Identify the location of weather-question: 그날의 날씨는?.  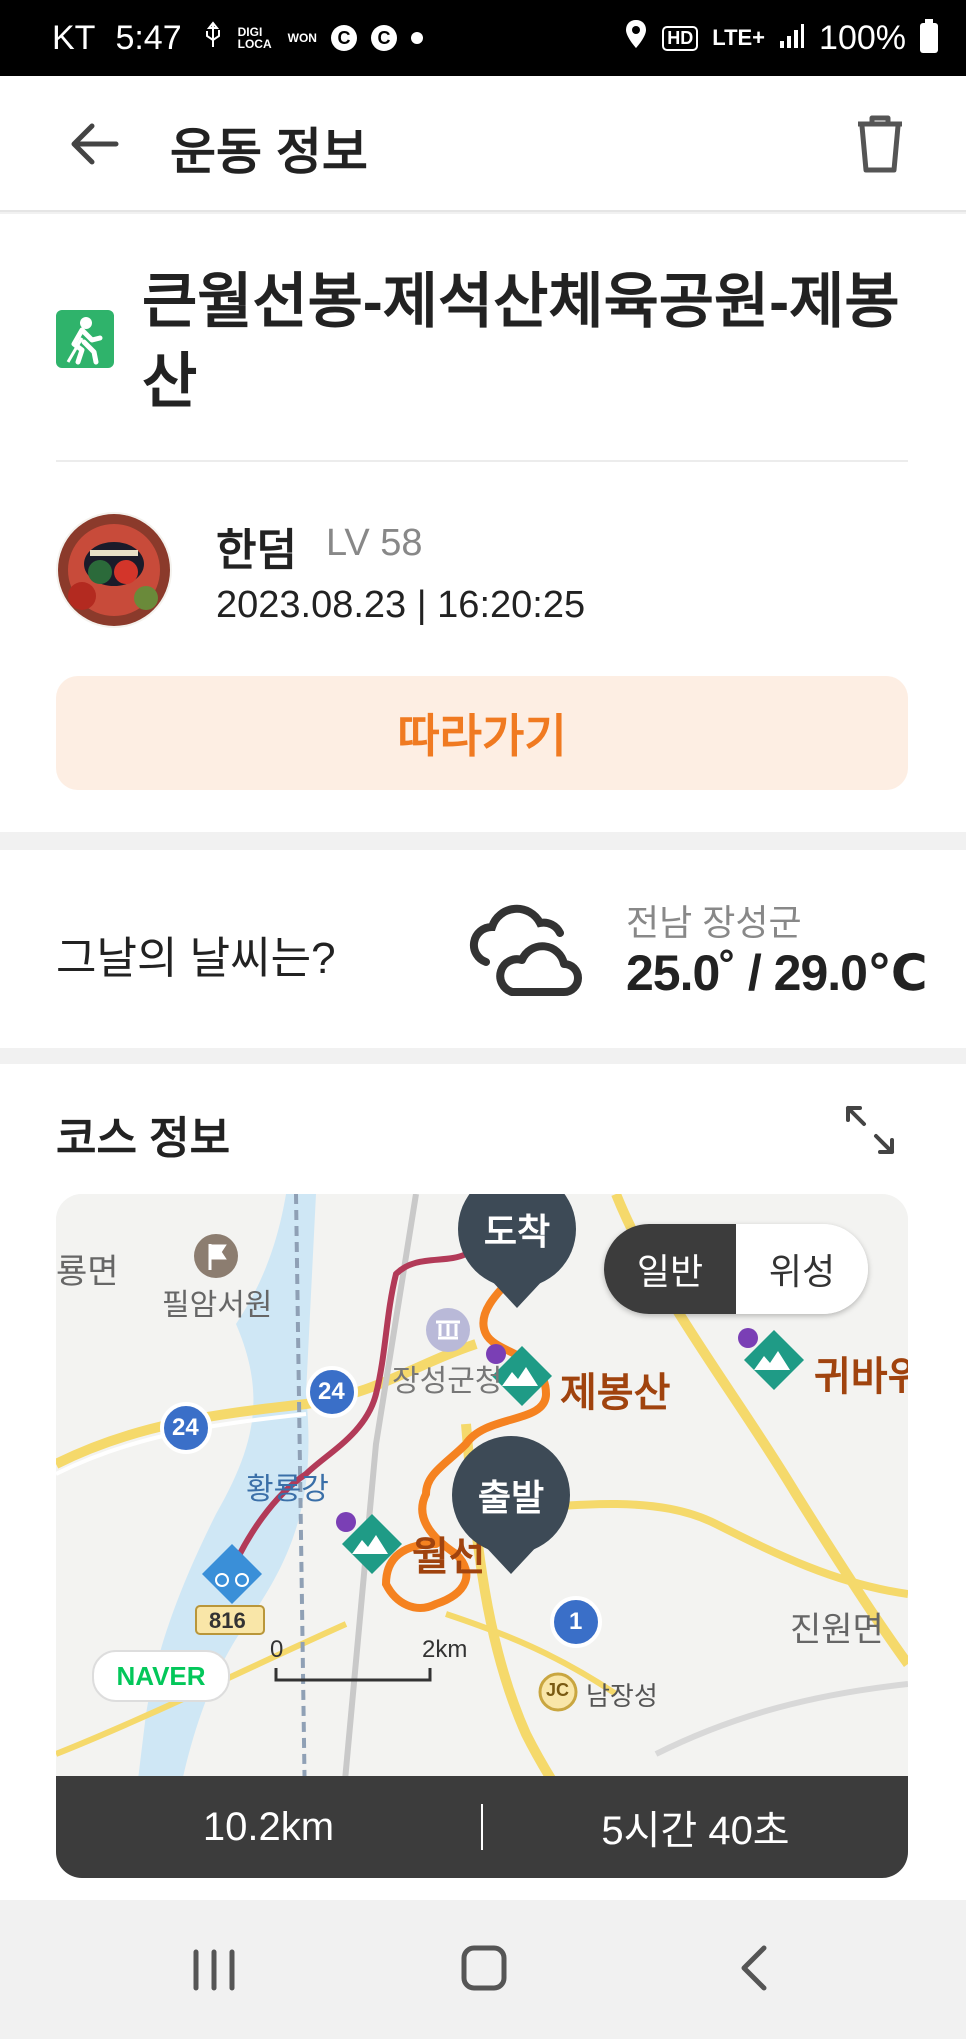
(196, 958).